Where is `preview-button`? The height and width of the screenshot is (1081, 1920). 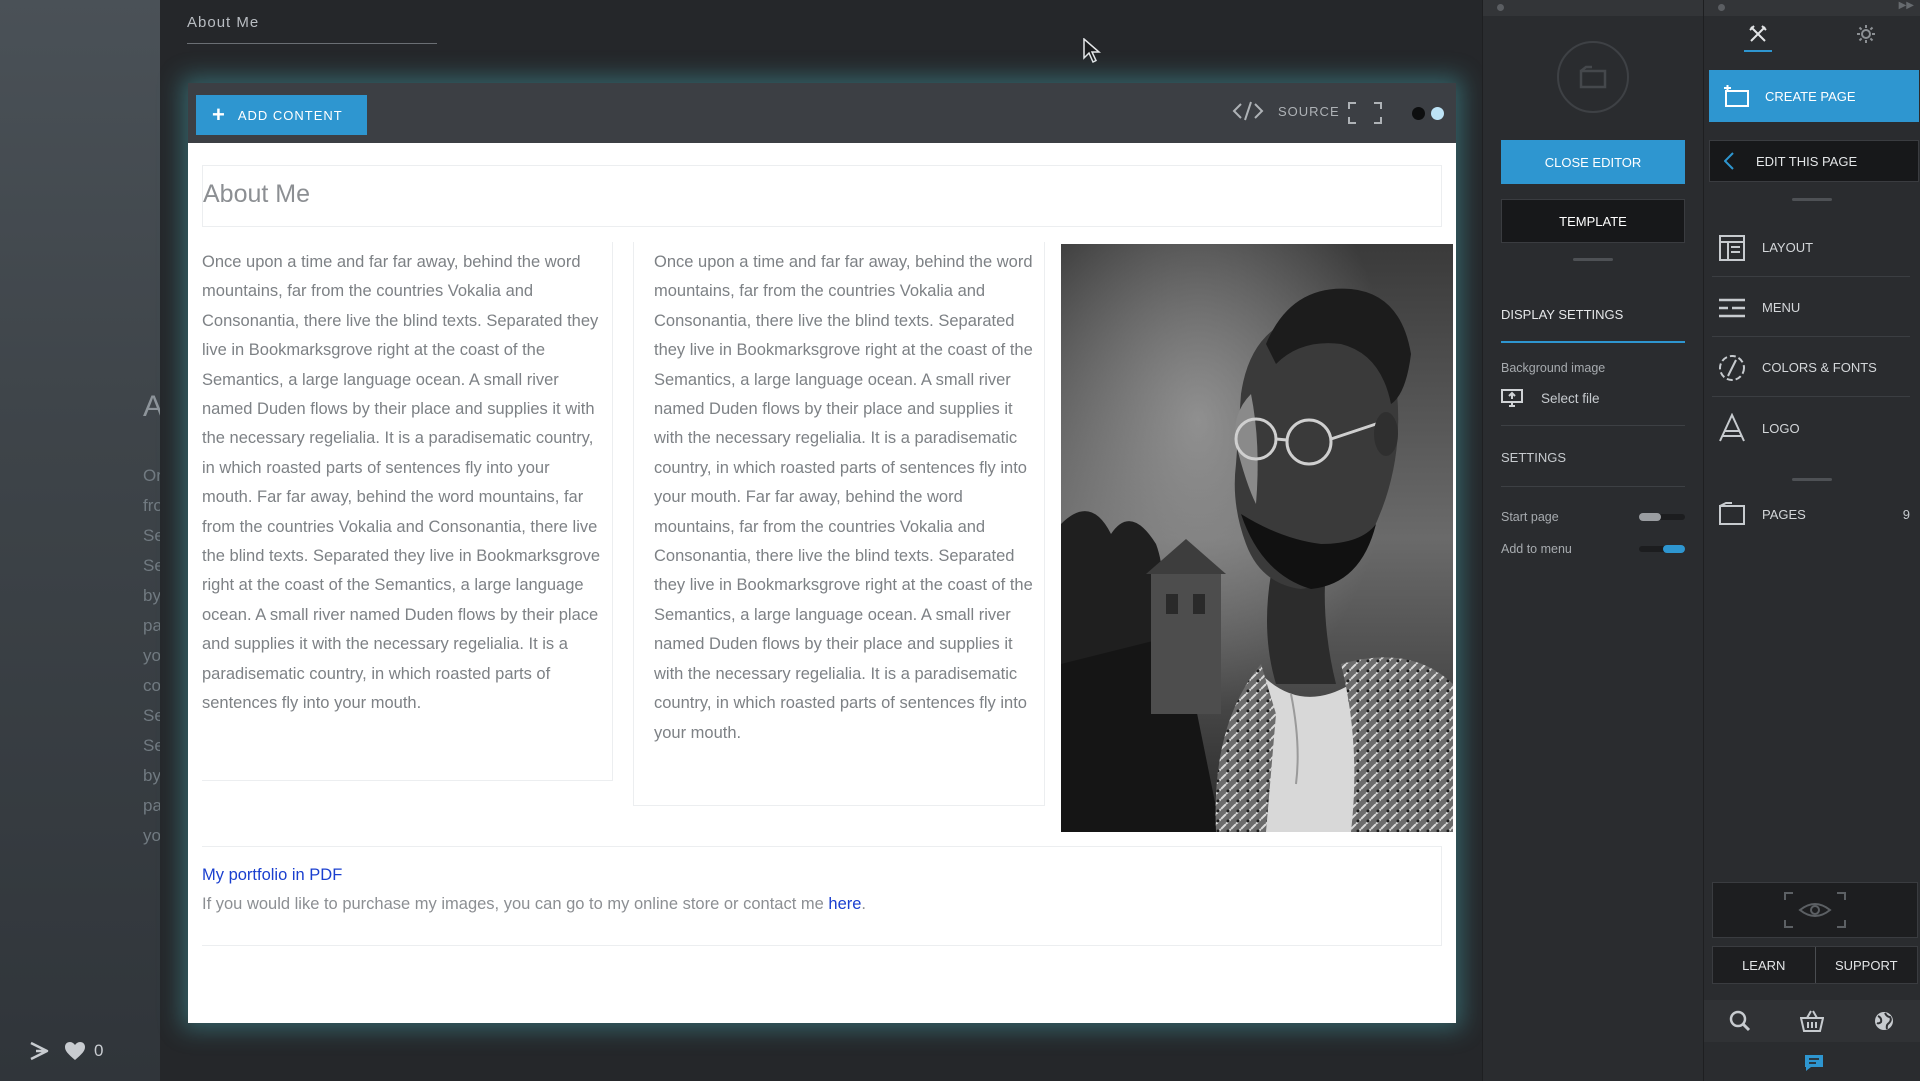 preview-button is located at coordinates (1815, 910).